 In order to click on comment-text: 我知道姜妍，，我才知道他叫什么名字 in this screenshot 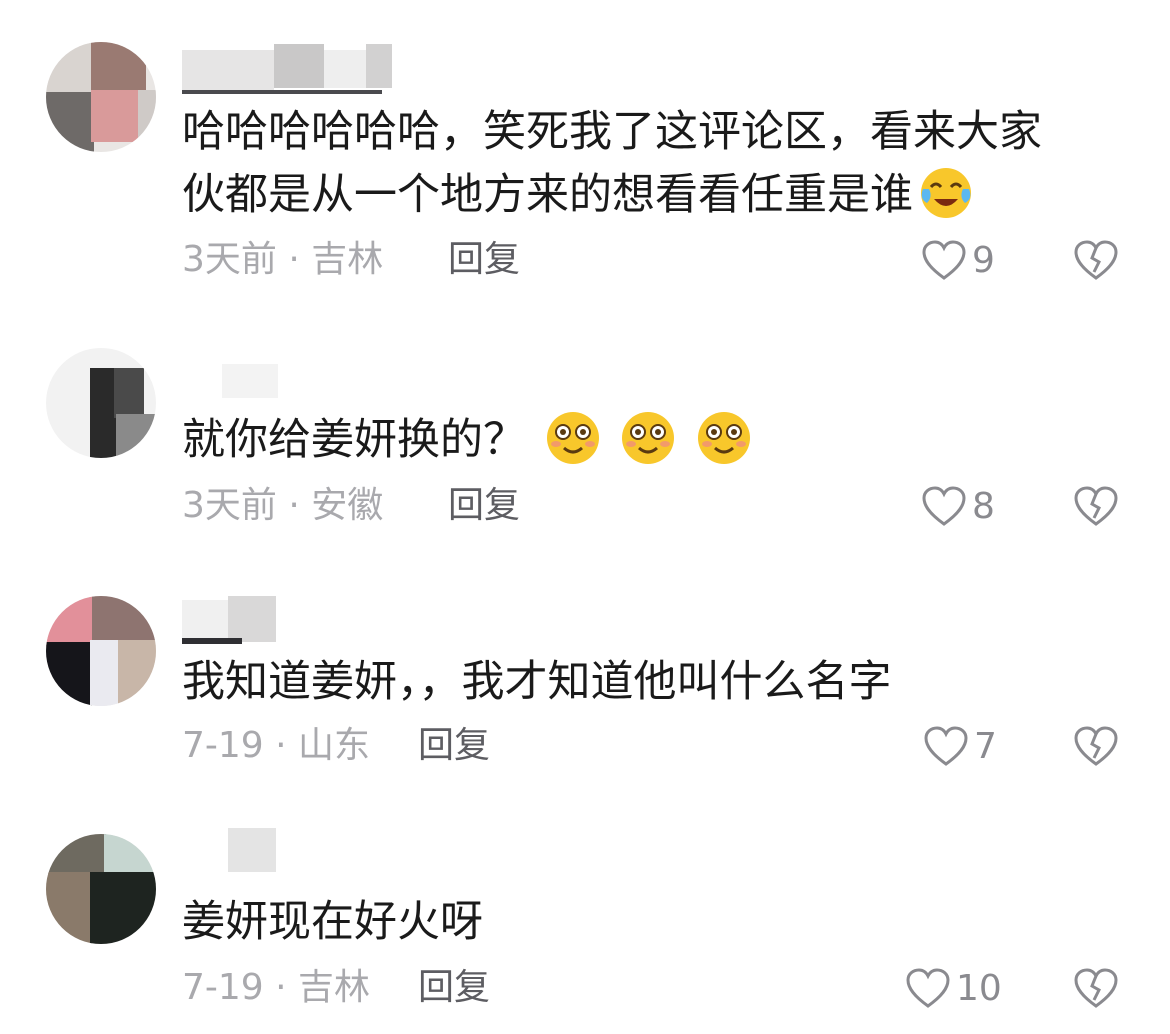, I will do `click(612, 682)`.